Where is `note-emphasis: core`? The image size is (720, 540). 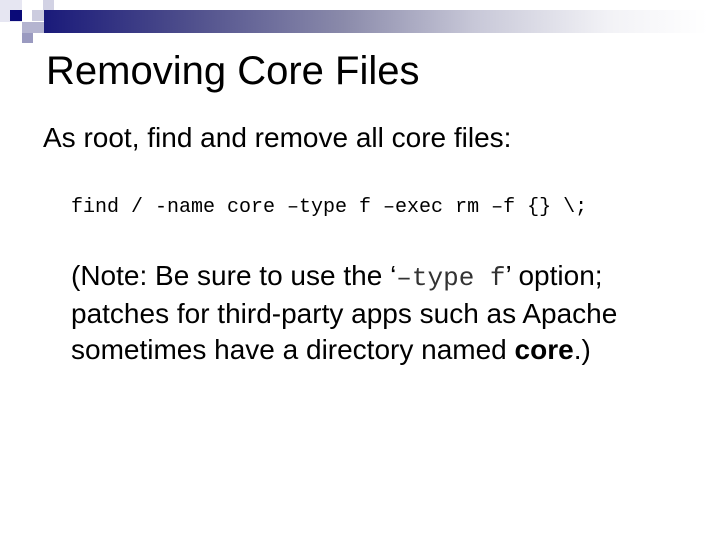
note-emphasis: core is located at coordinates (544, 349).